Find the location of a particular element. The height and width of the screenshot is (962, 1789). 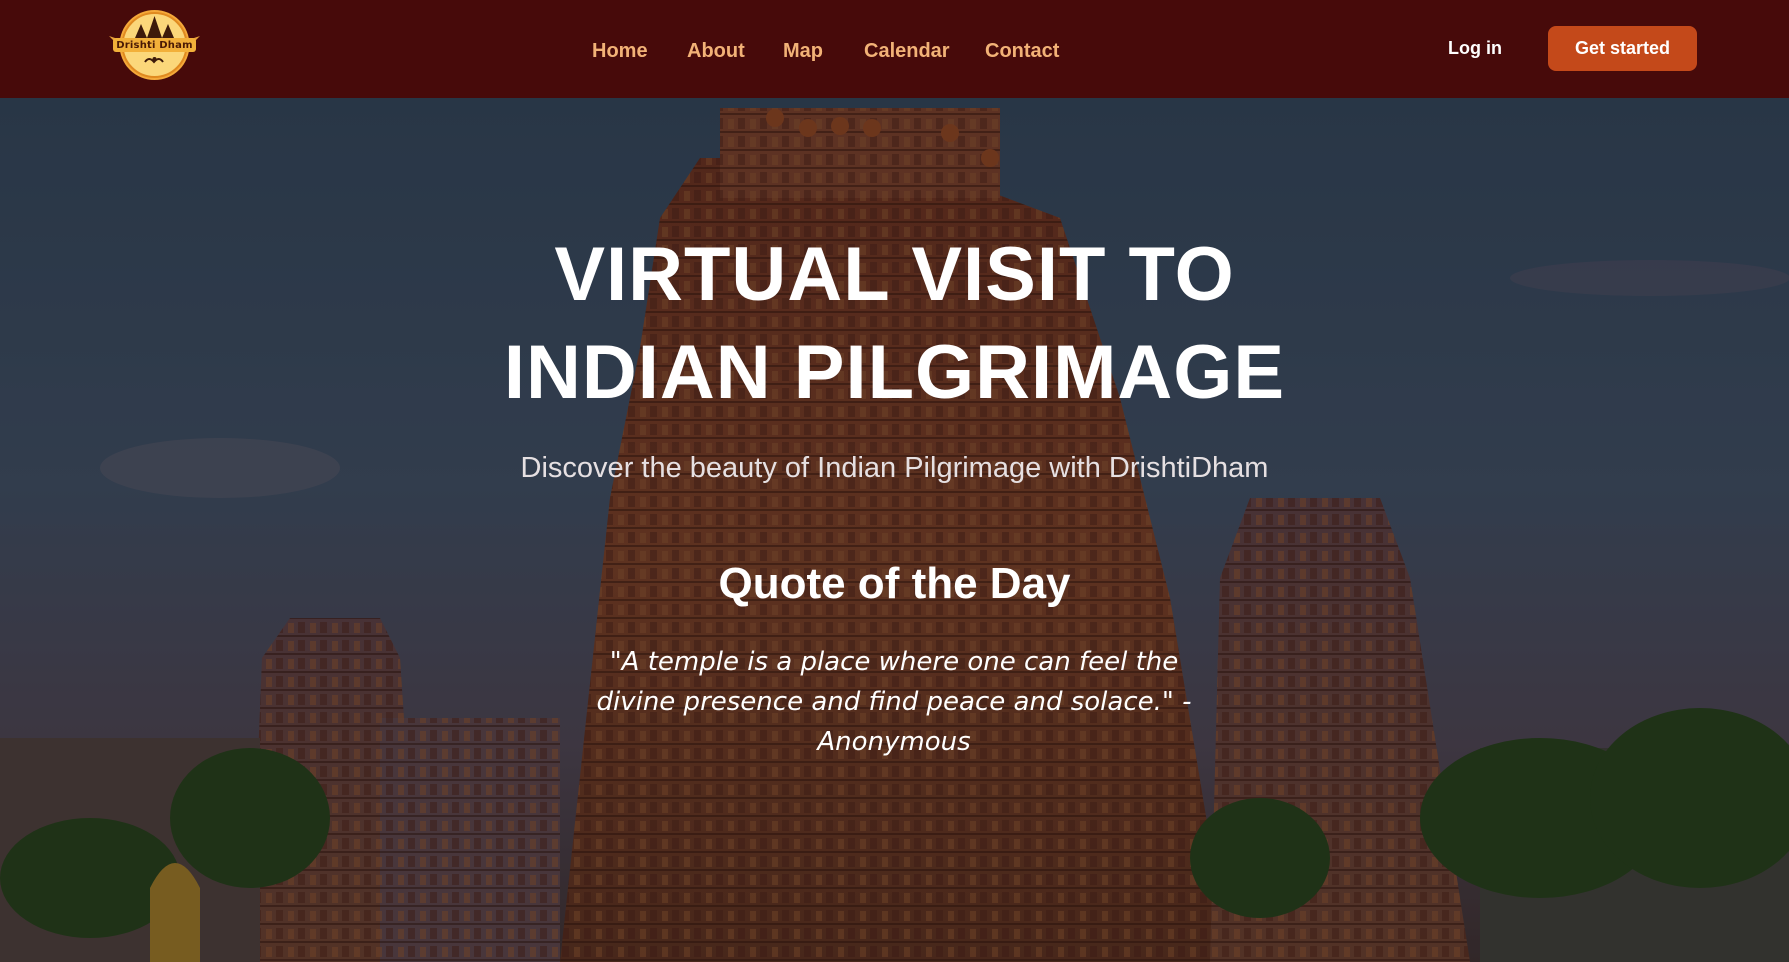

headline-line-1: VIRTUAL VISIT TO is located at coordinates (894, 274).